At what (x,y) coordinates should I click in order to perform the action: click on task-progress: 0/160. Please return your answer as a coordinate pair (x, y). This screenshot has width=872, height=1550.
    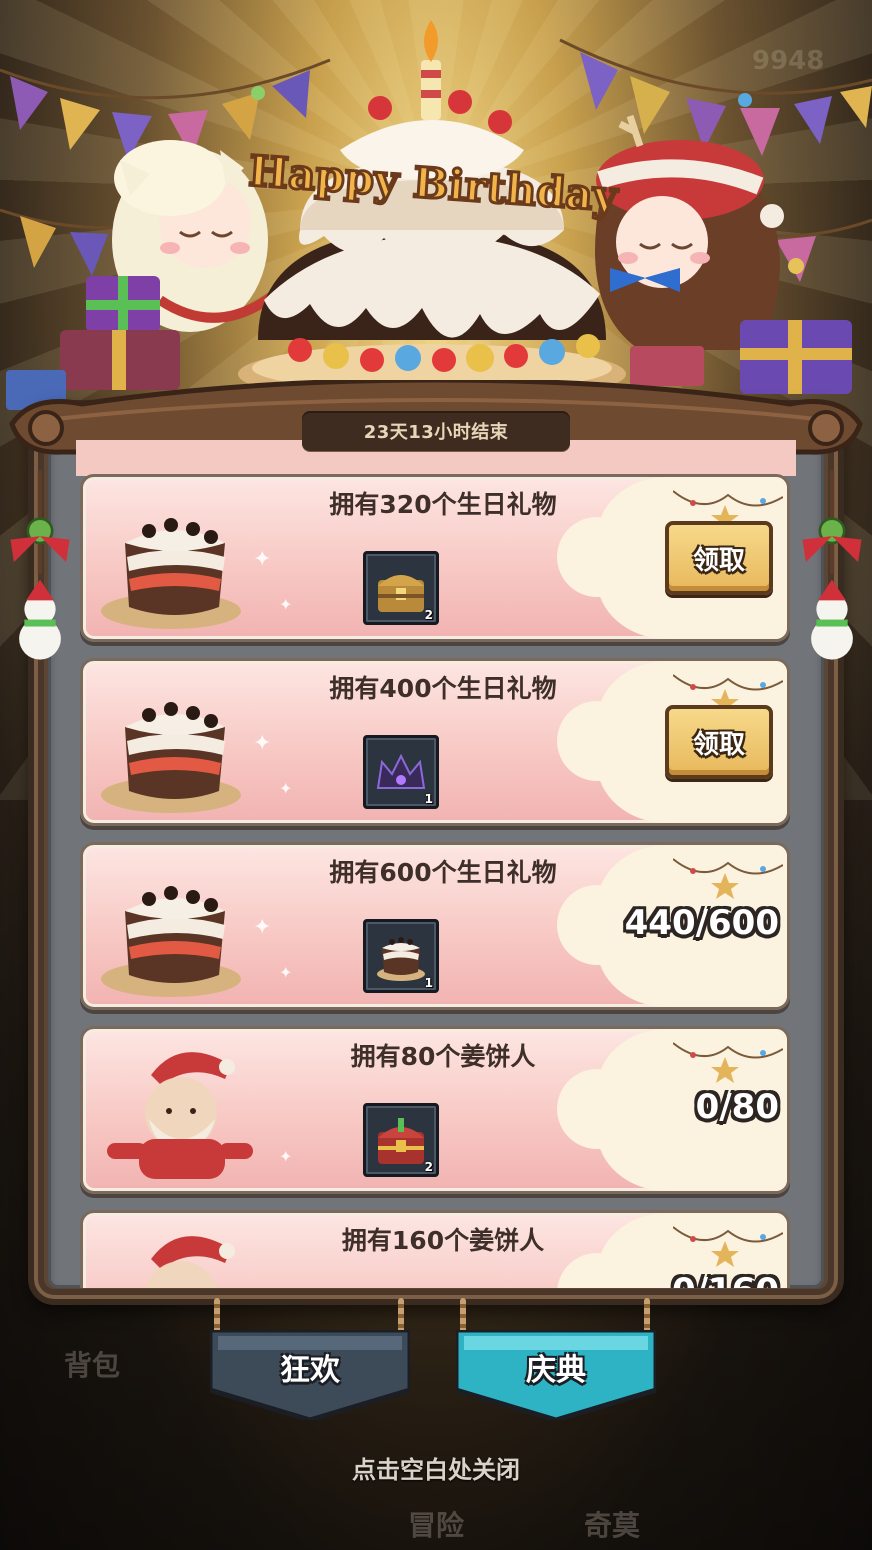
    Looking at the image, I should click on (725, 1279).